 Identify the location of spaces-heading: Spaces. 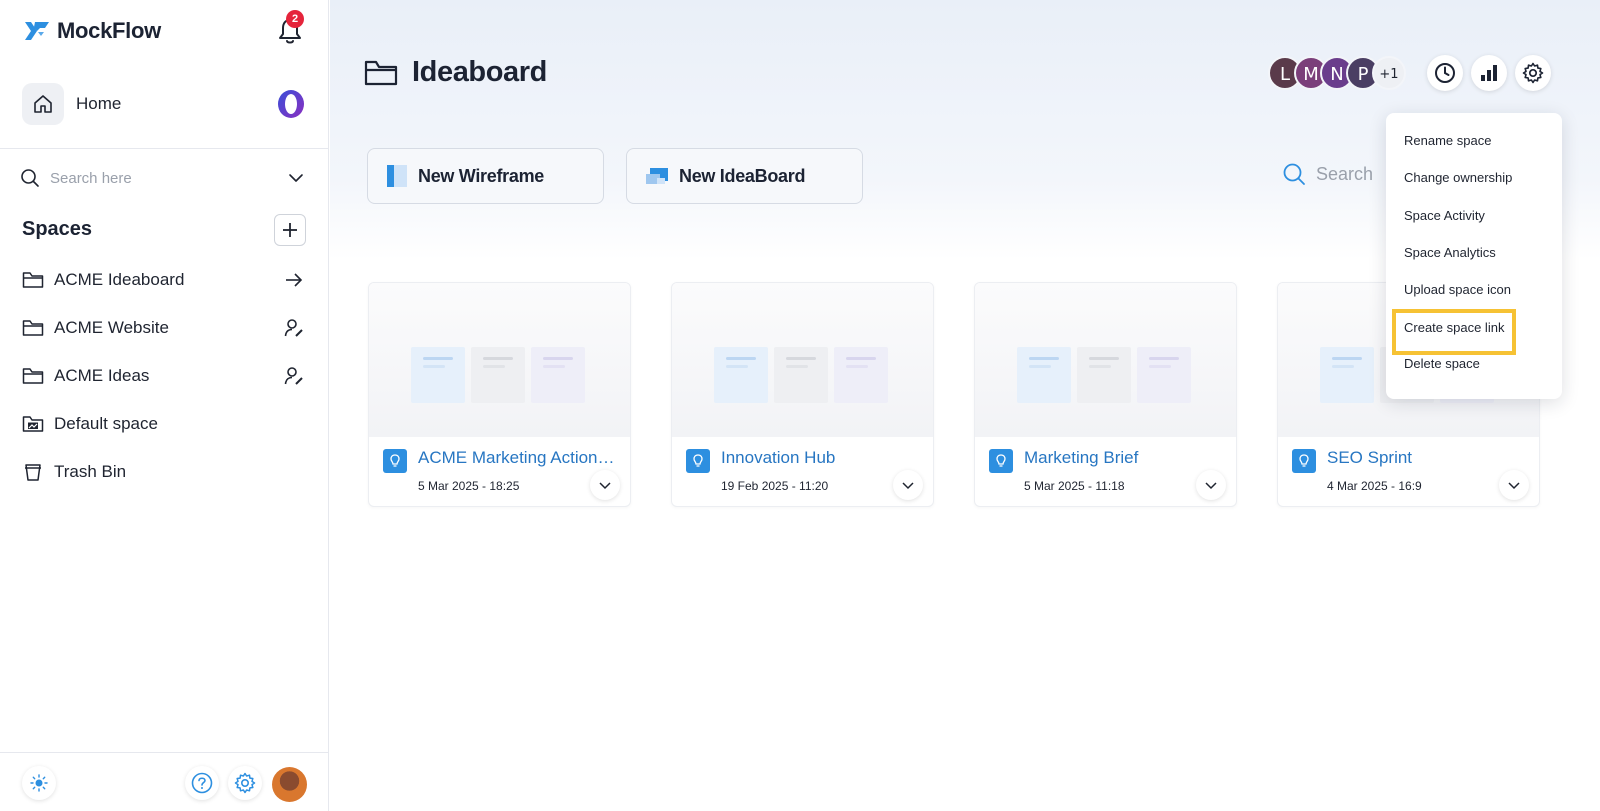
(57, 229).